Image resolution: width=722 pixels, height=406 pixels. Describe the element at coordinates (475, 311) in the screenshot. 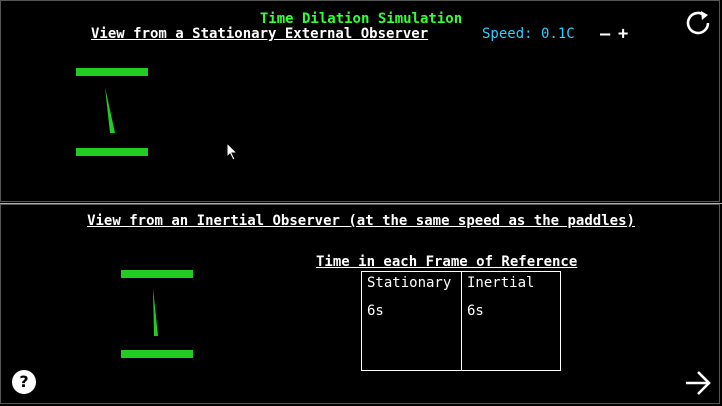

I see `inertial-time-value: 6s` at that location.